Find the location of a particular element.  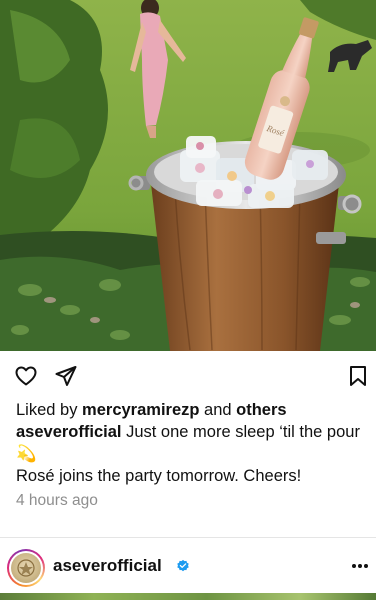

post-timestamp: 4 hours ago is located at coordinates (190, 501).